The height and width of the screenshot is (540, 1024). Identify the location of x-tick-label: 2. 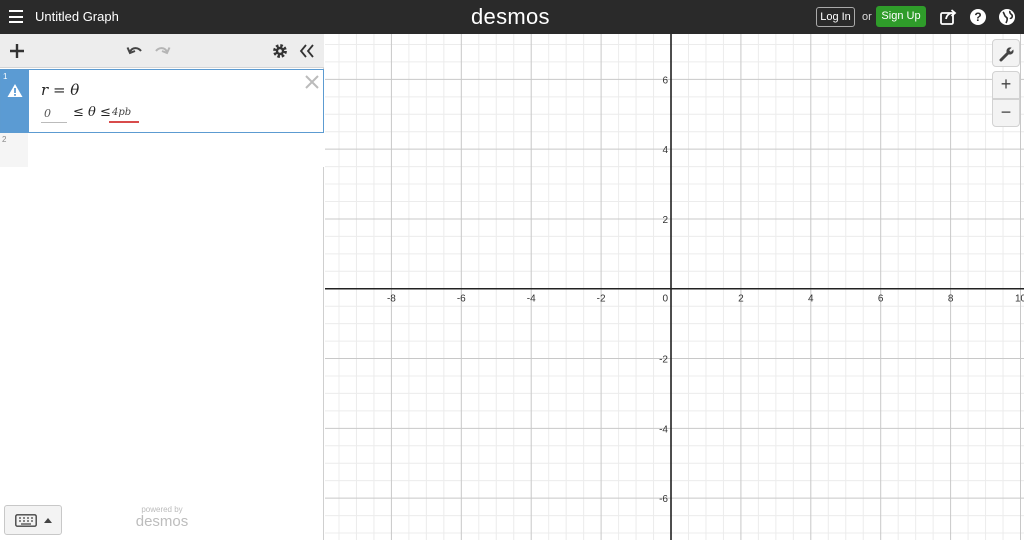
(741, 299).